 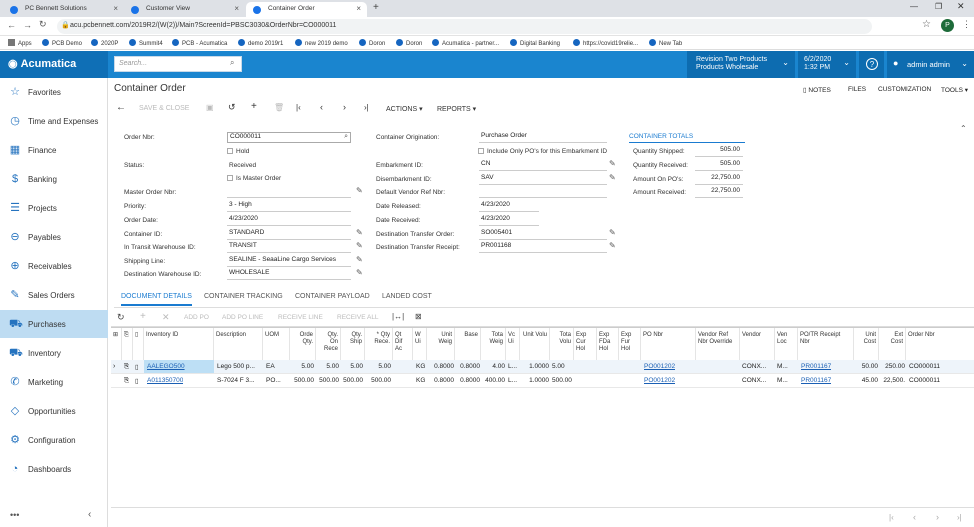 I want to click on column-header: Exp FDa Hol, so click(x=608, y=344).